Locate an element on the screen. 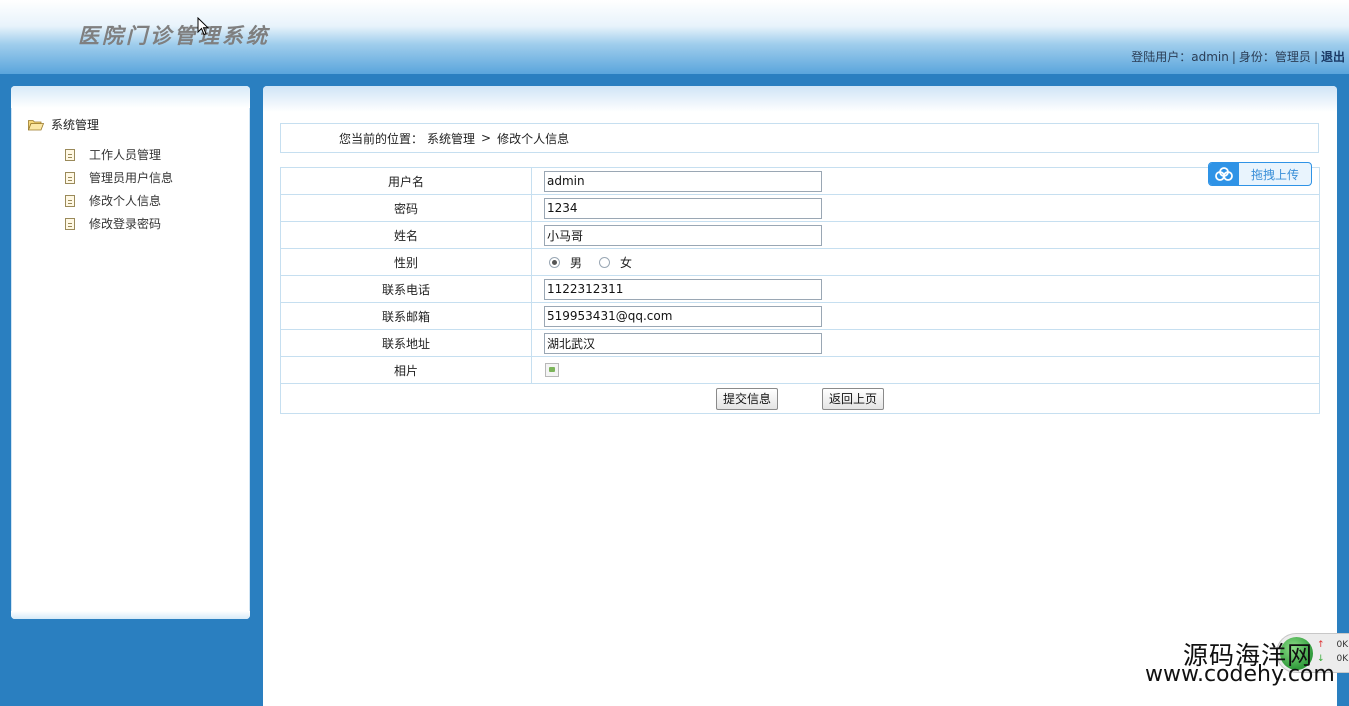 The width and height of the screenshot is (1349, 706). sidebar-item-change-password: 修改登录密码 is located at coordinates (119, 223).